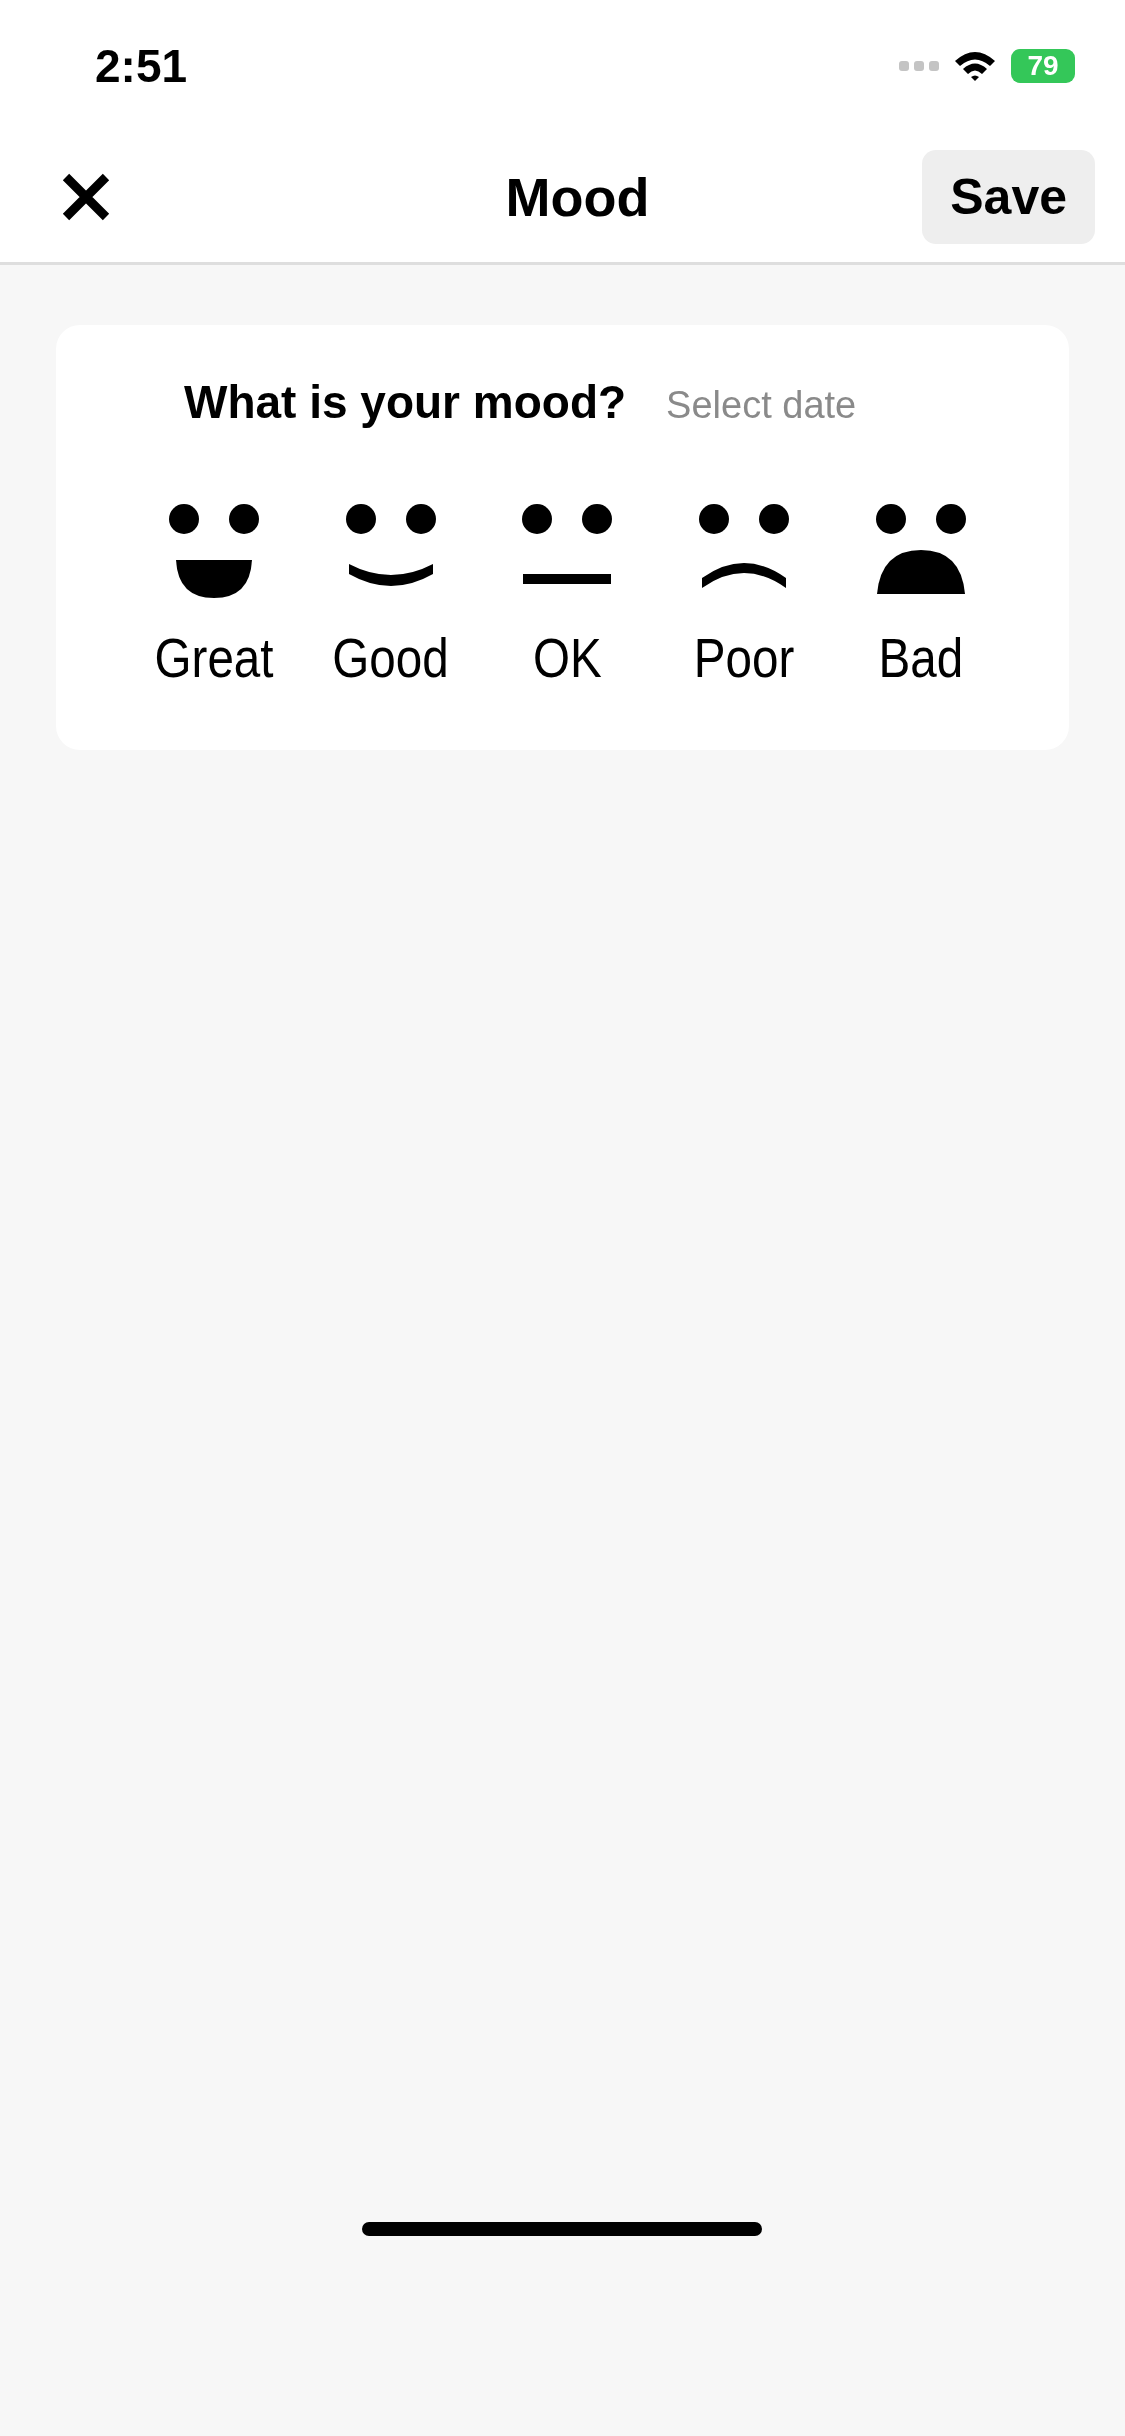  I want to click on close-icon, so click(86, 197).